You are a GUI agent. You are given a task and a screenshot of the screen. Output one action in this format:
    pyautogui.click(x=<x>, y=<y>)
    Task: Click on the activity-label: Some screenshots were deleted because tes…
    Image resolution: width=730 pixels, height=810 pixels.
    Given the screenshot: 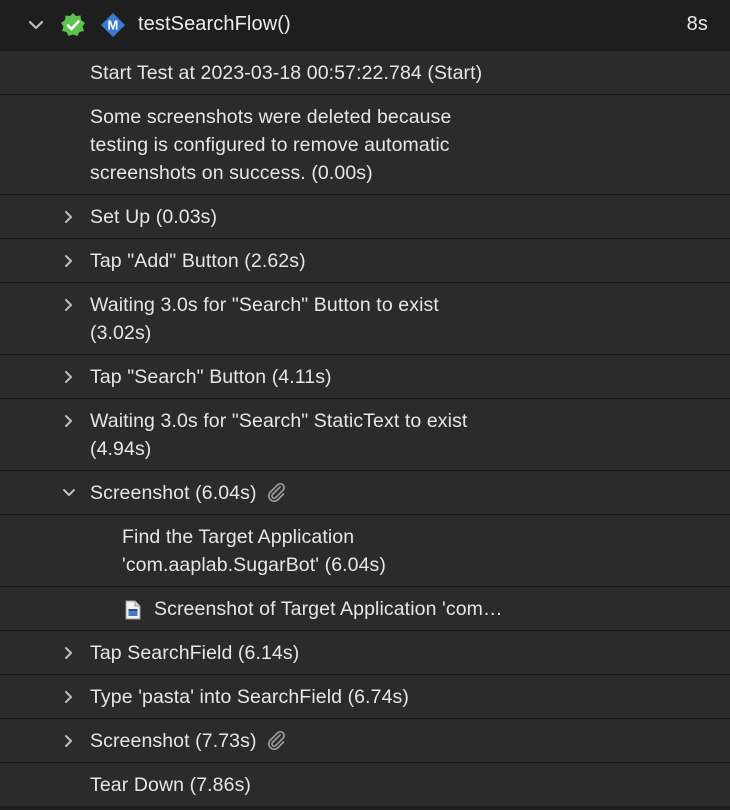 What is the action you would take?
    pyautogui.click(x=270, y=145)
    